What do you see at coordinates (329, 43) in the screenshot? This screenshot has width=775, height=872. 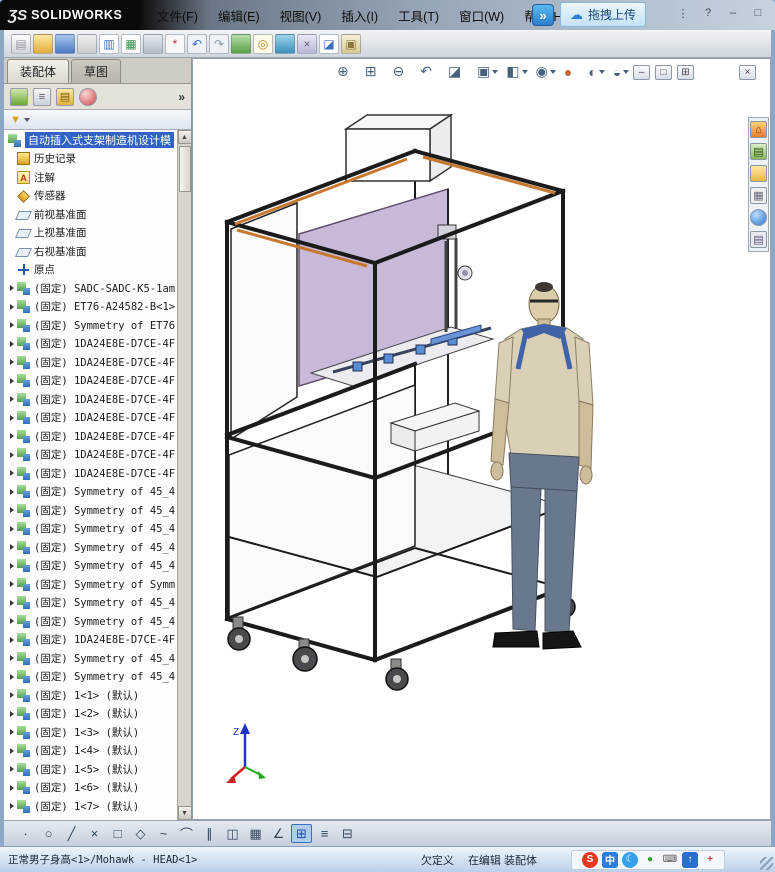 I see `section-tool-icon: ◪` at bounding box center [329, 43].